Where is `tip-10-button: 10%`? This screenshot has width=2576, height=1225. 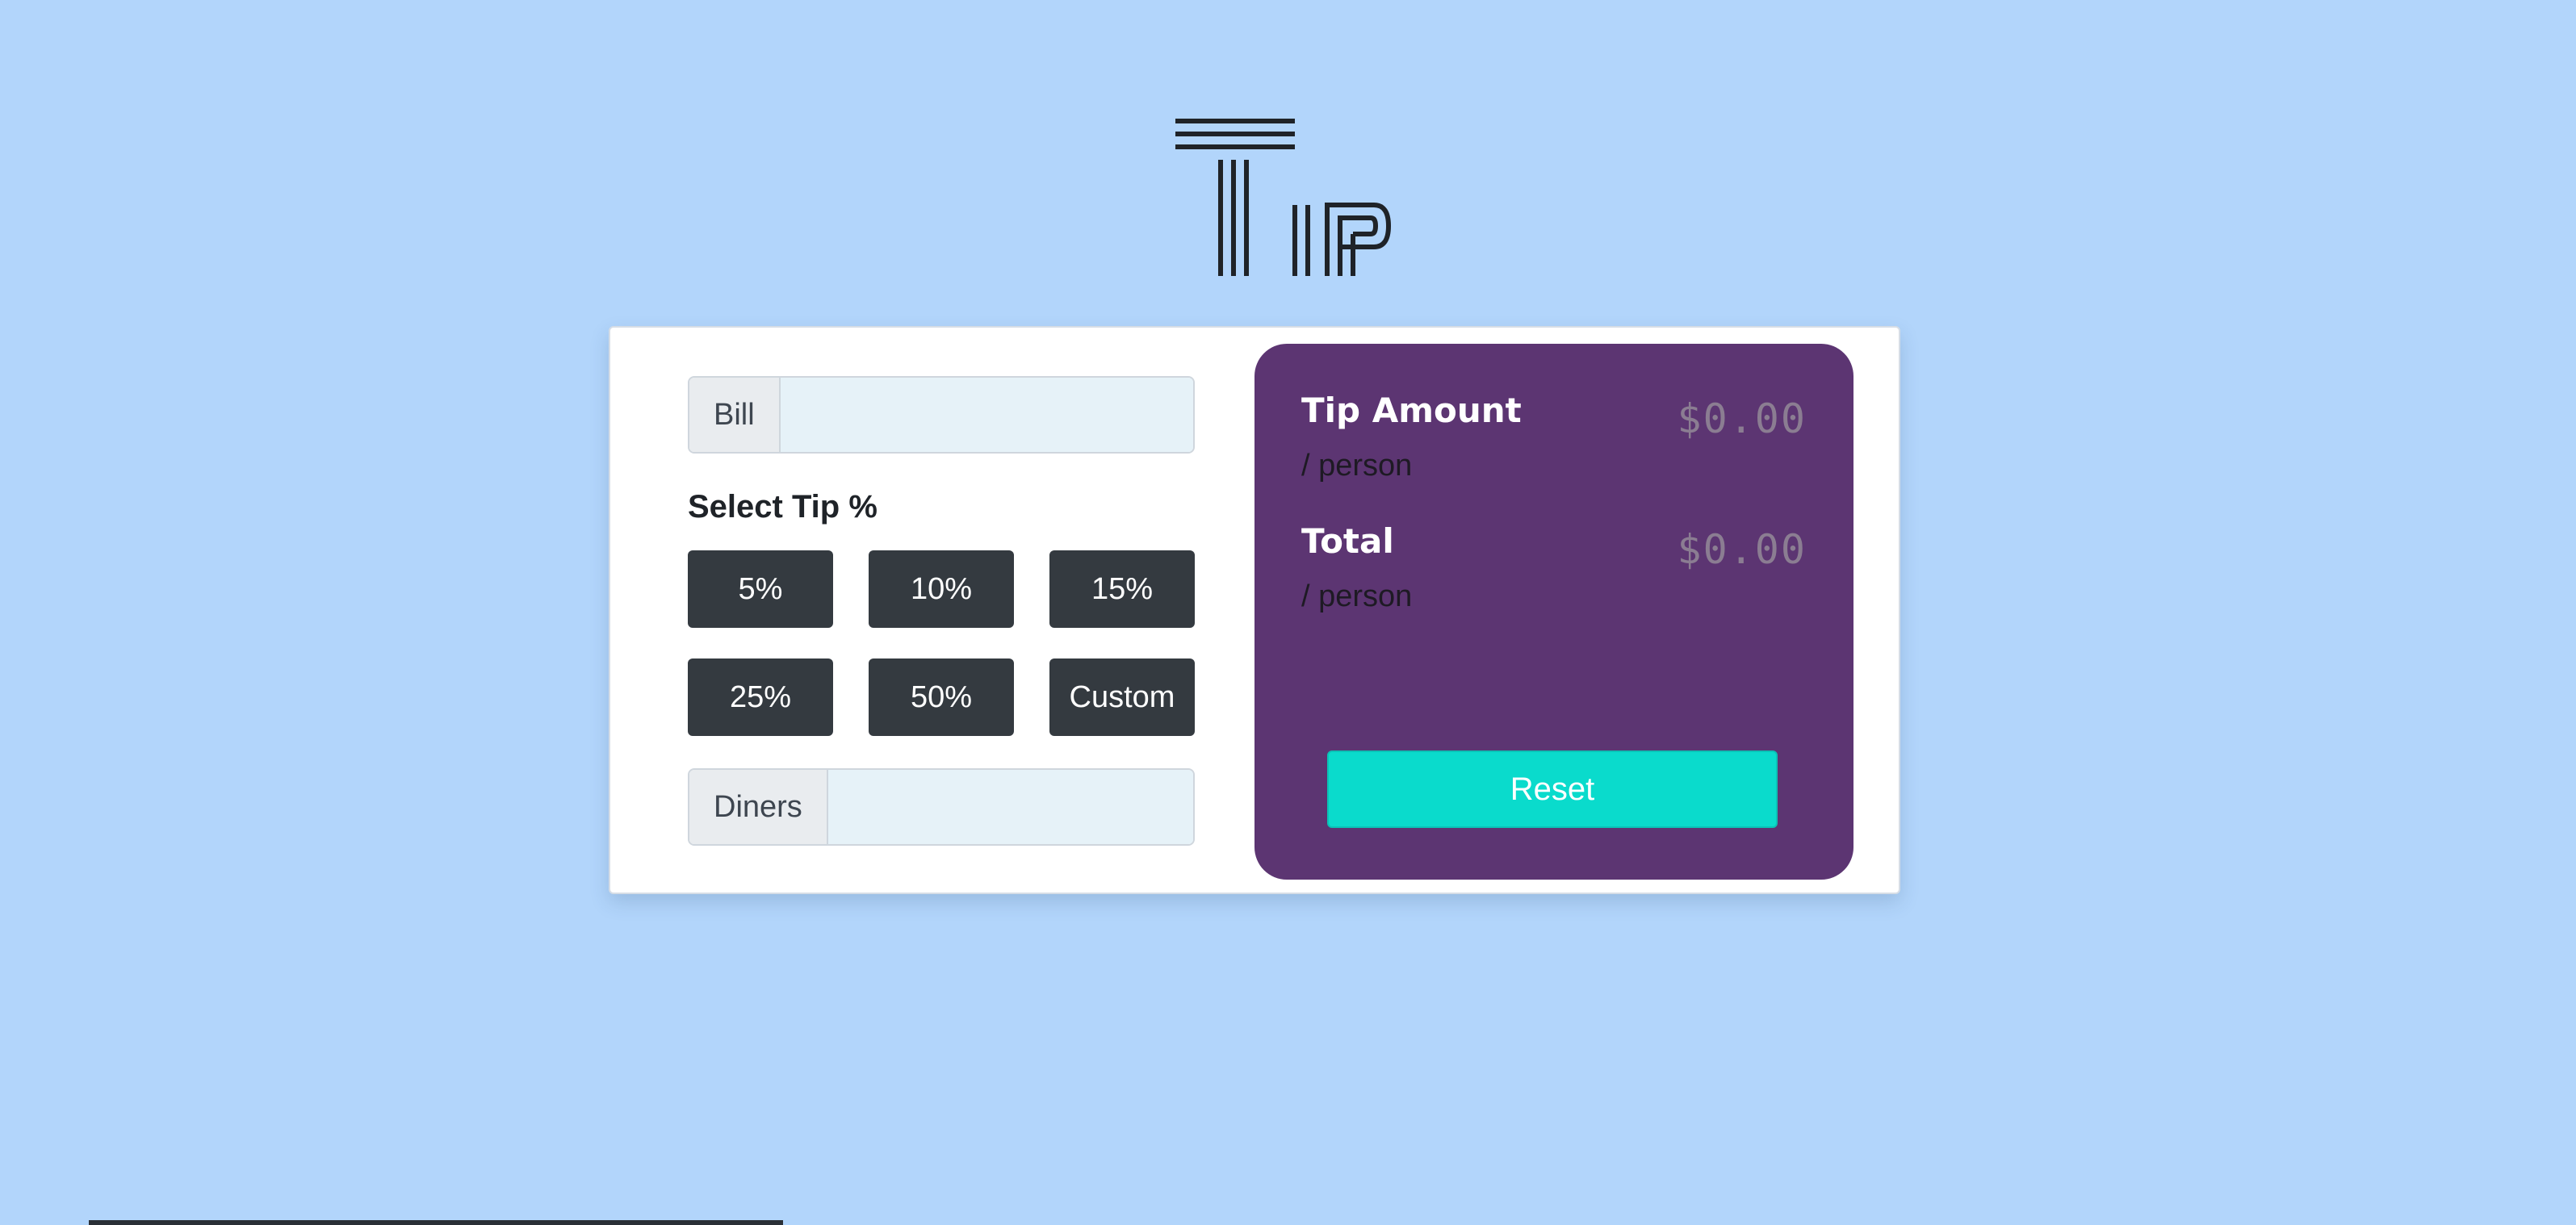 tip-10-button: 10% is located at coordinates (942, 589).